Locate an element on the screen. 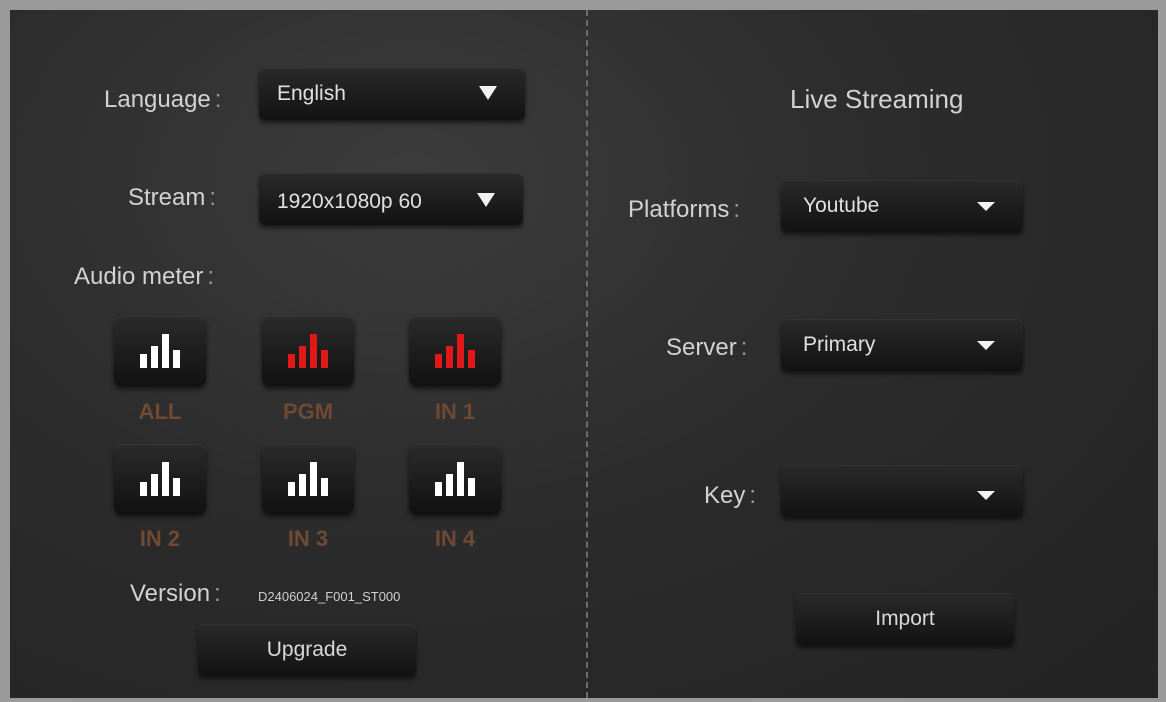 The width and height of the screenshot is (1166, 702). meter-button-pgm is located at coordinates (308, 351).